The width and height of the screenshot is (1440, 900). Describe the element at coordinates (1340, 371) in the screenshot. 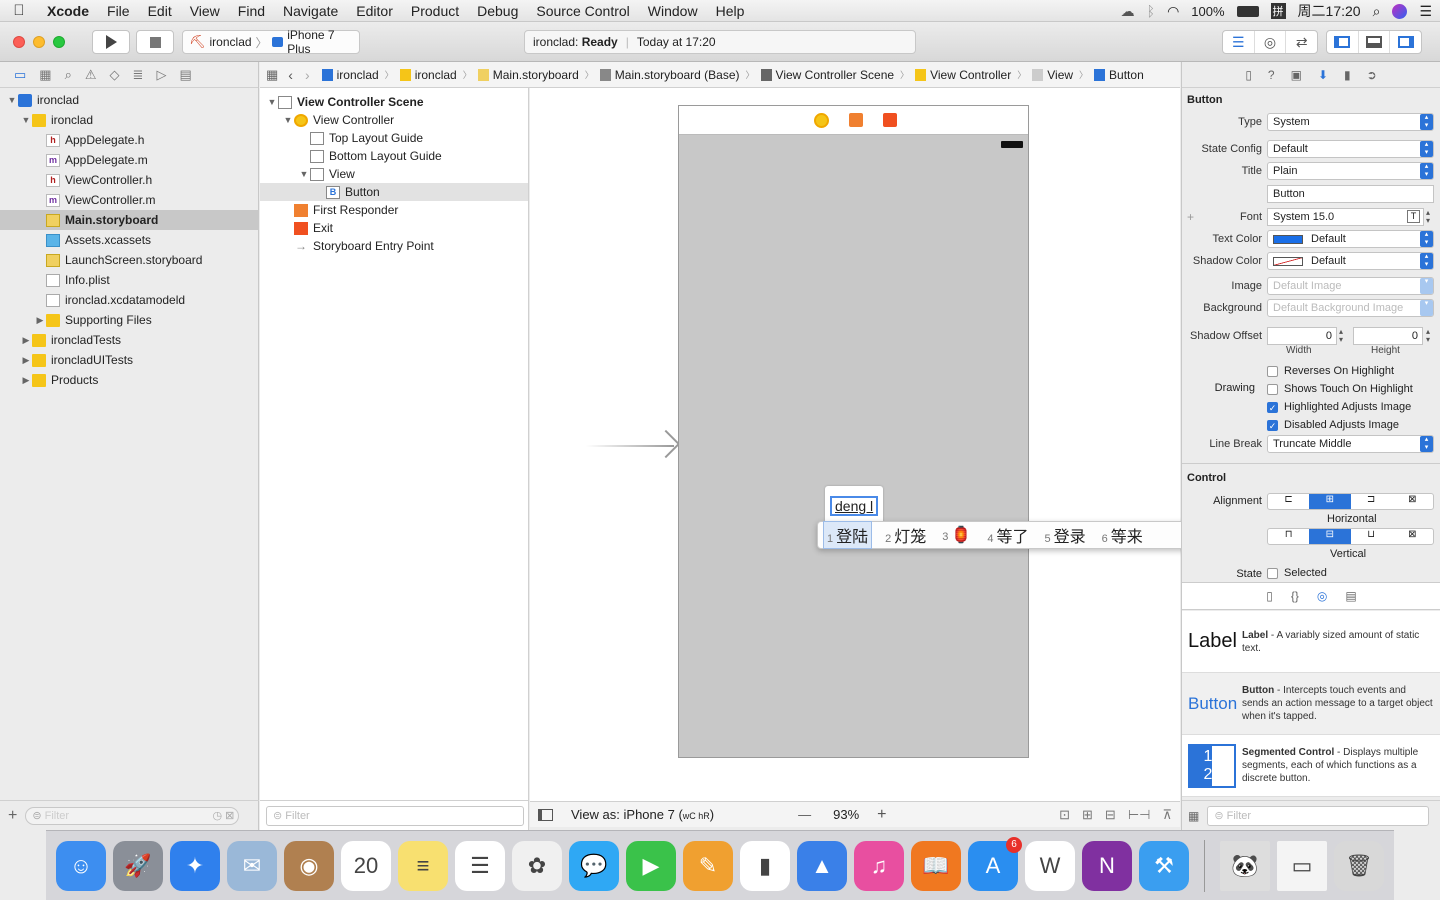

I see `drawing-checkbox: Reverses On Highlight` at that location.